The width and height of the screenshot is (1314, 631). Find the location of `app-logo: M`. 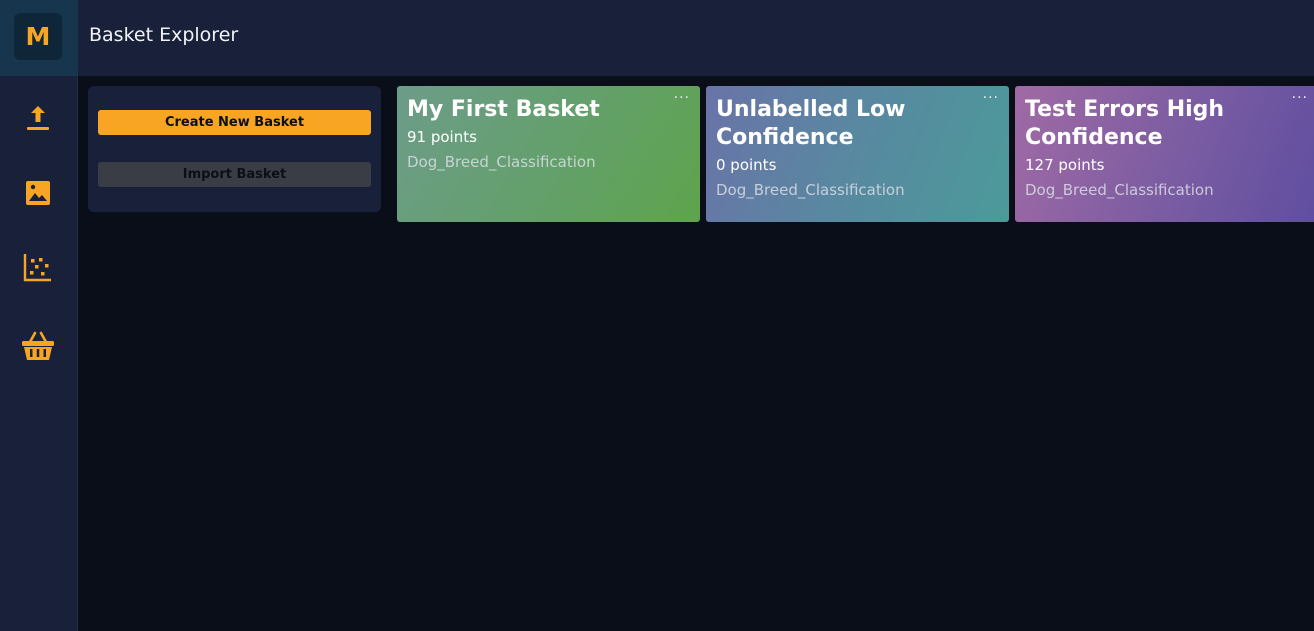

app-logo: M is located at coordinates (38, 36).